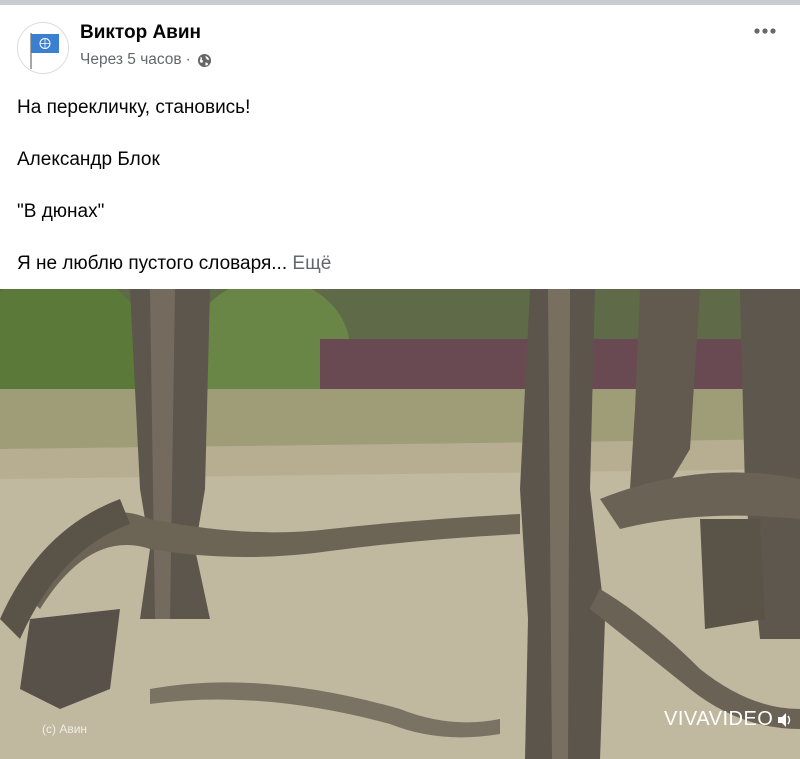 The height and width of the screenshot is (759, 800). I want to click on un-flag-icon, so click(44, 51).